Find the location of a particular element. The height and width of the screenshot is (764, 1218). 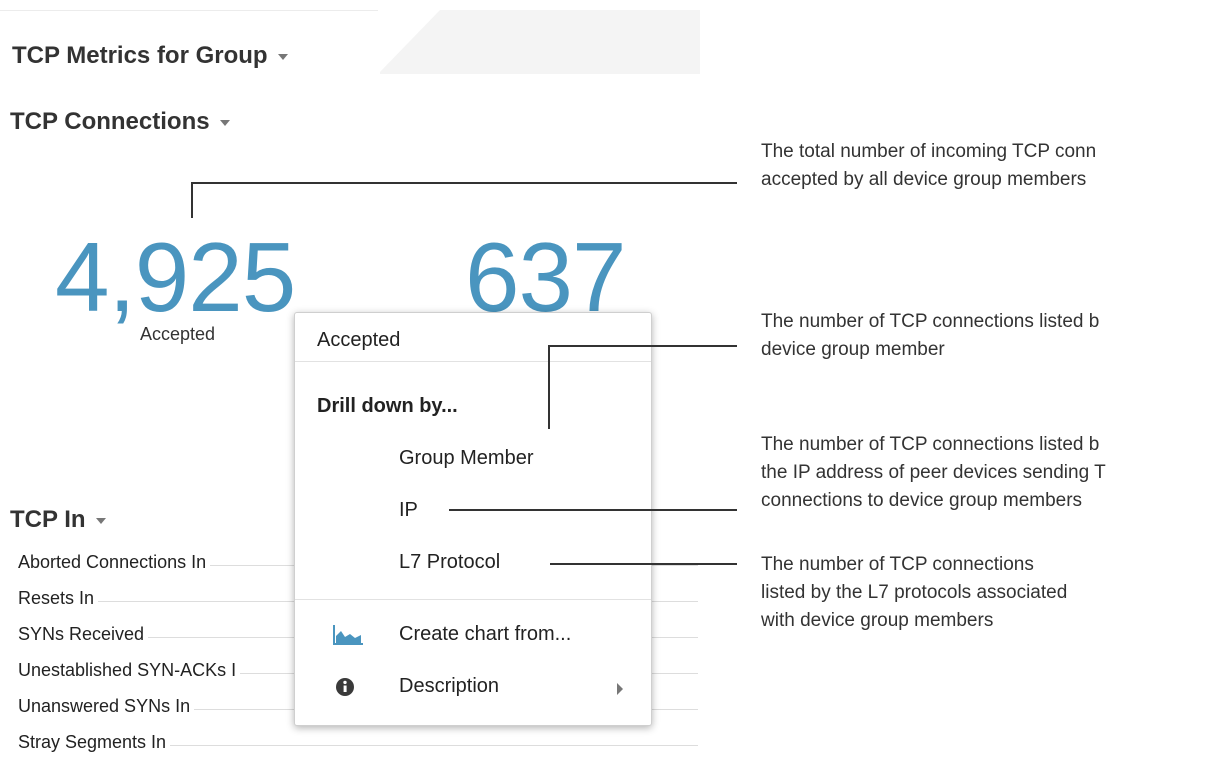

metric-label: Aborted Connections In is located at coordinates (114, 562).